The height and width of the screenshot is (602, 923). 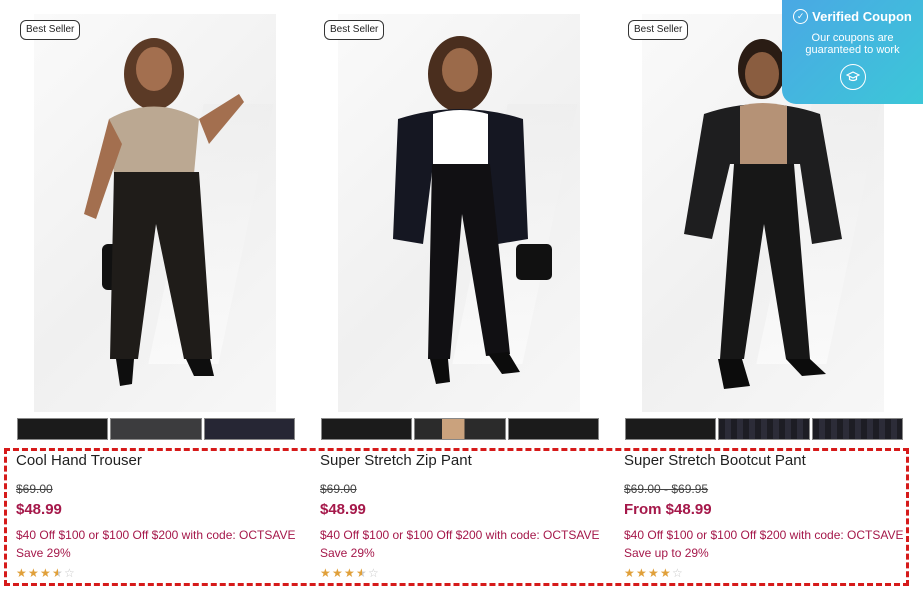 I want to click on sale-price: From $48.99, so click(x=668, y=509).